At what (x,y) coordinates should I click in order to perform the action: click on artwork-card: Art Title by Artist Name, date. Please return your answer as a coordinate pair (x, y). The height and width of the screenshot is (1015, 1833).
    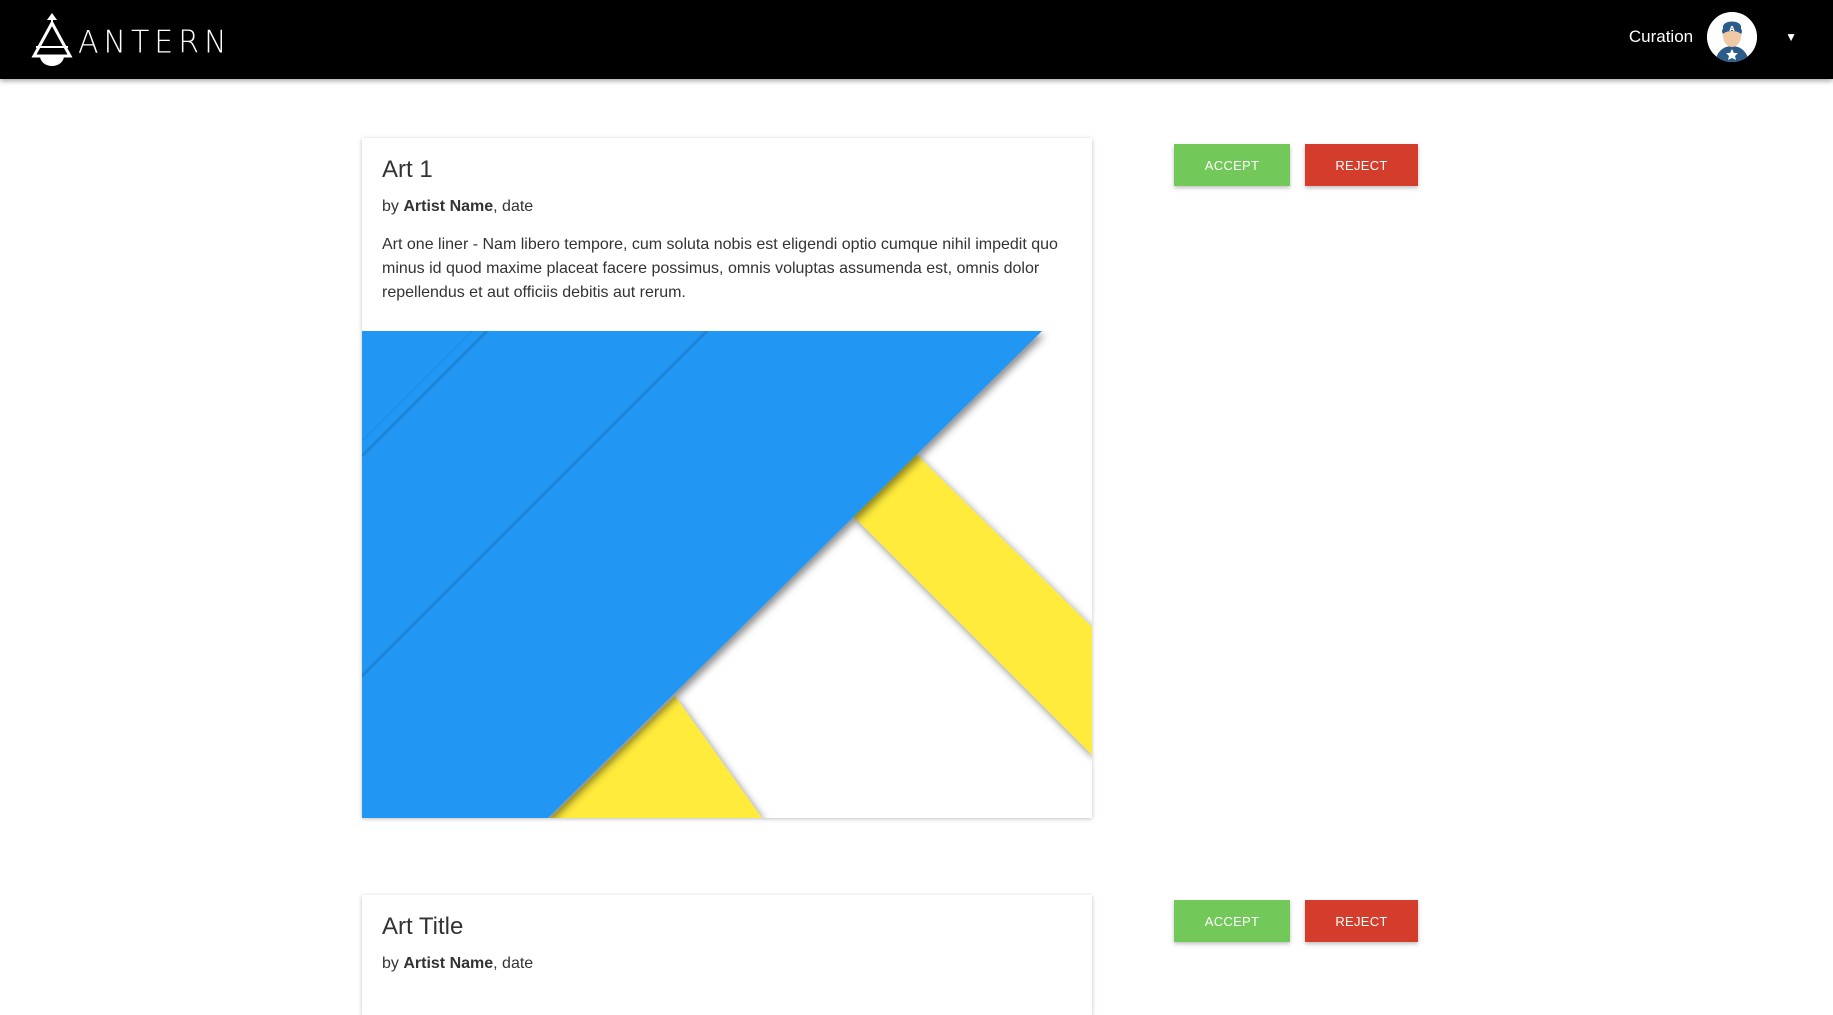
    Looking at the image, I should click on (727, 955).